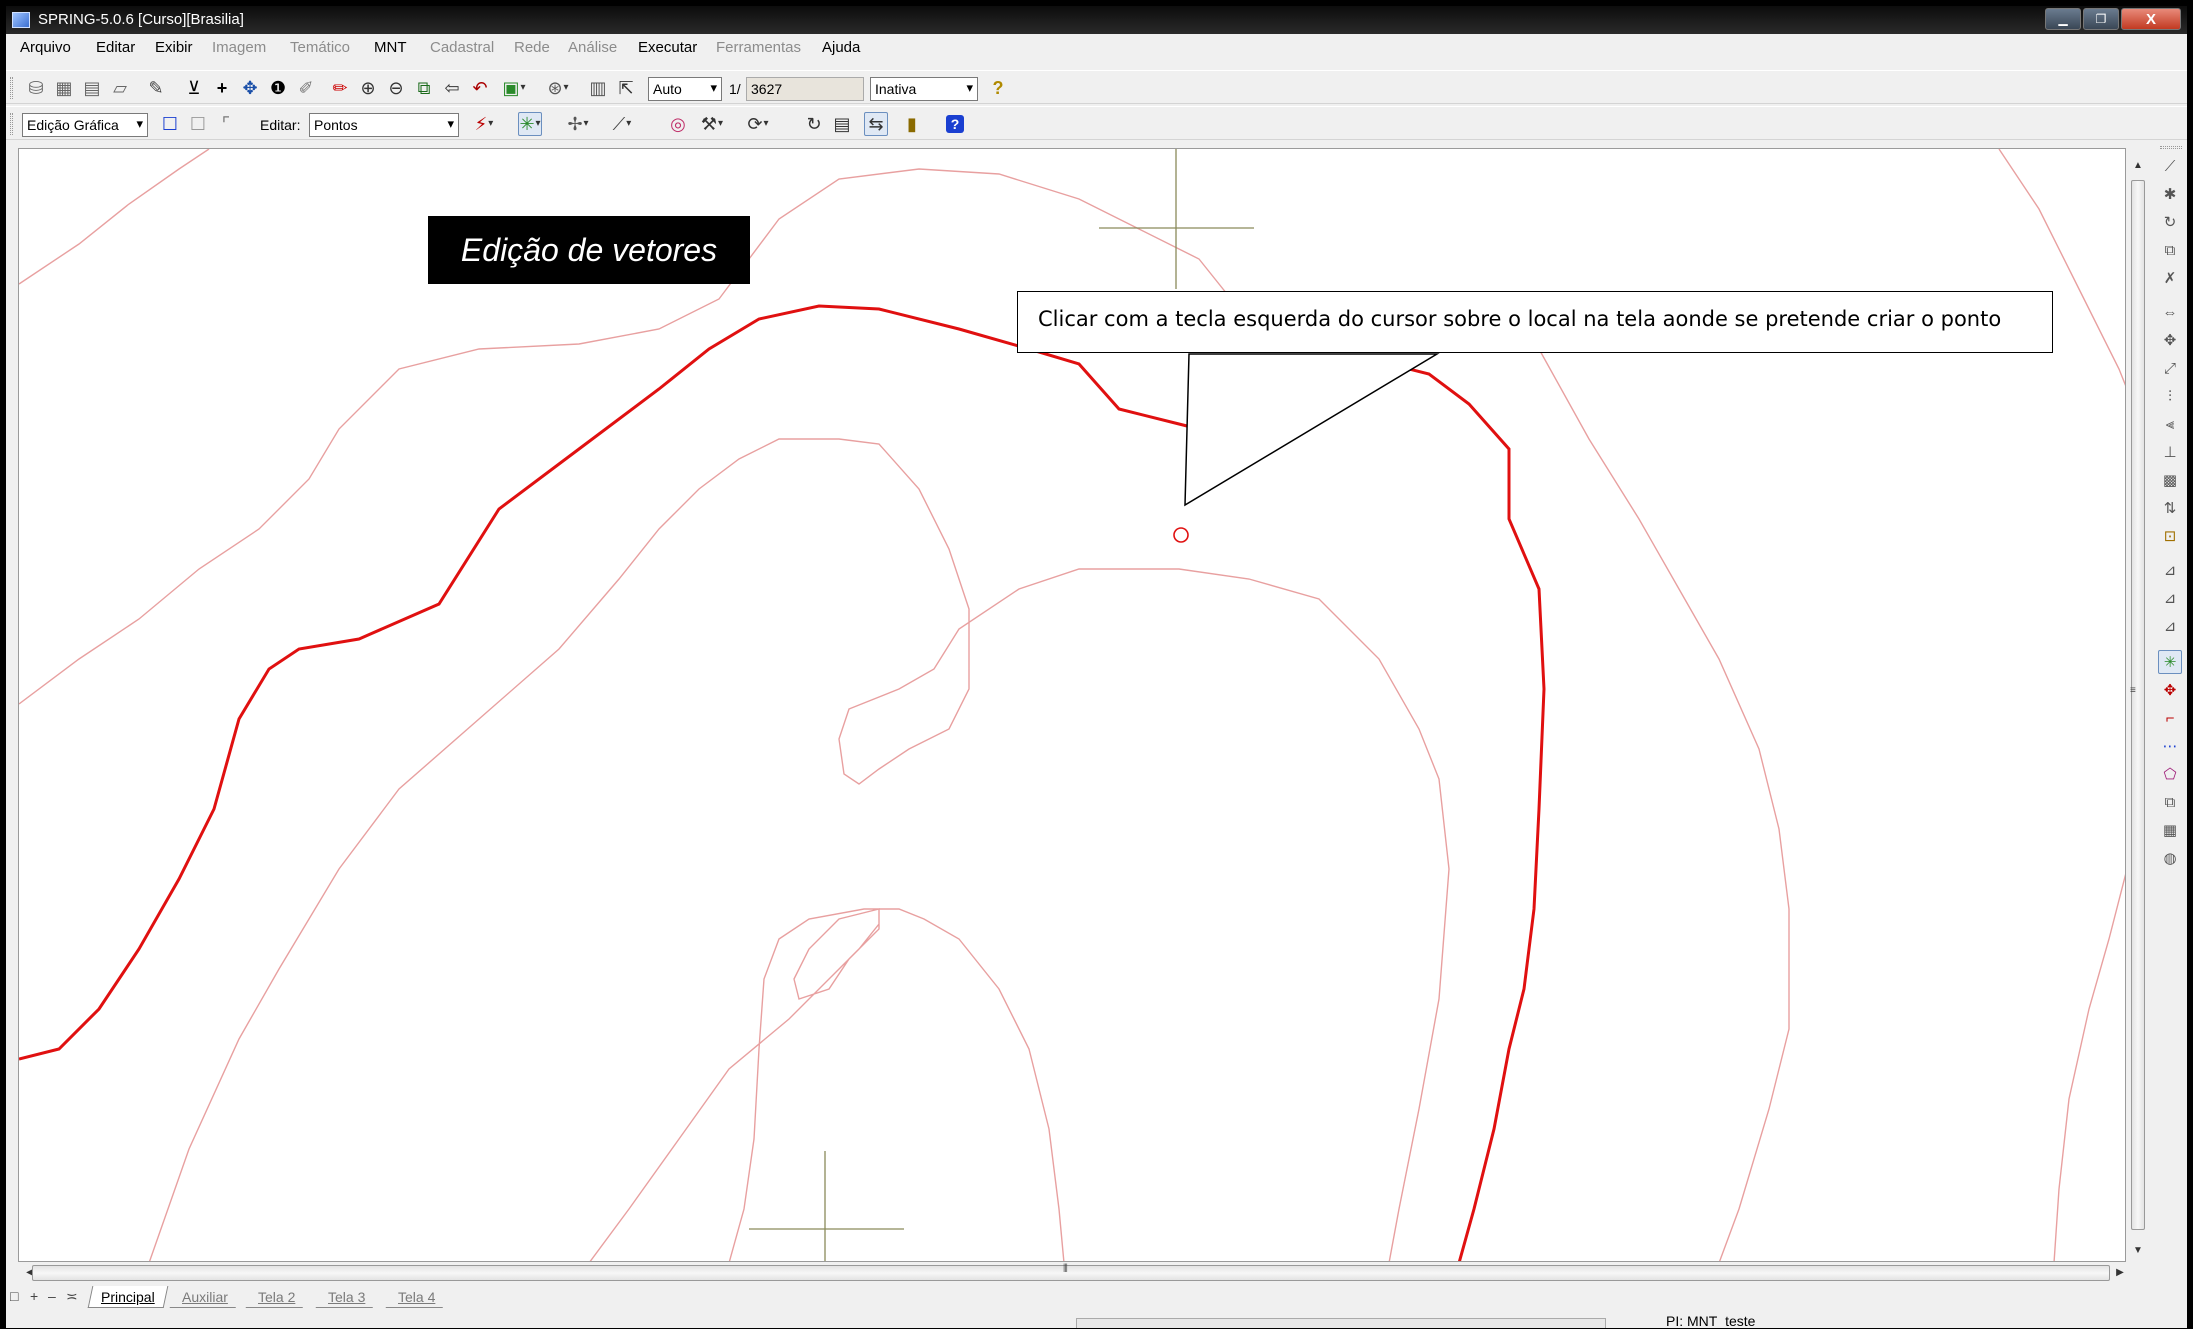 The width and height of the screenshot is (2193, 1329). Describe the element at coordinates (390, 47) in the screenshot. I see `menu-mnt: MNT` at that location.